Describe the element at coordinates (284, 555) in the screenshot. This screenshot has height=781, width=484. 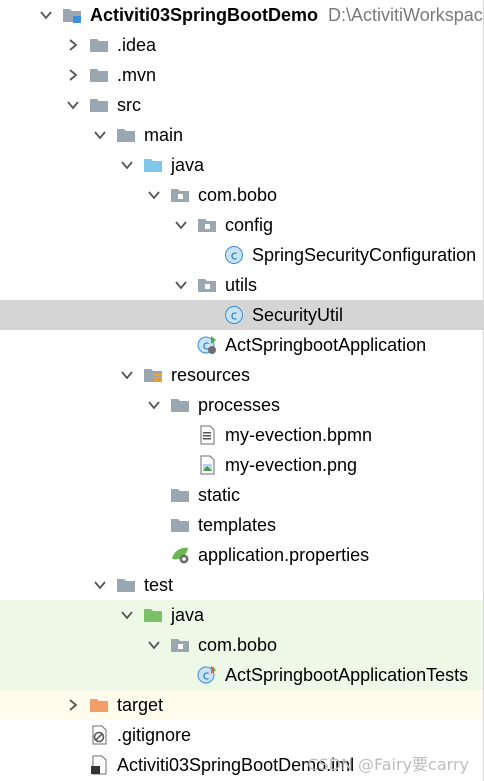
I see `tree-node-label: application.properties` at that location.